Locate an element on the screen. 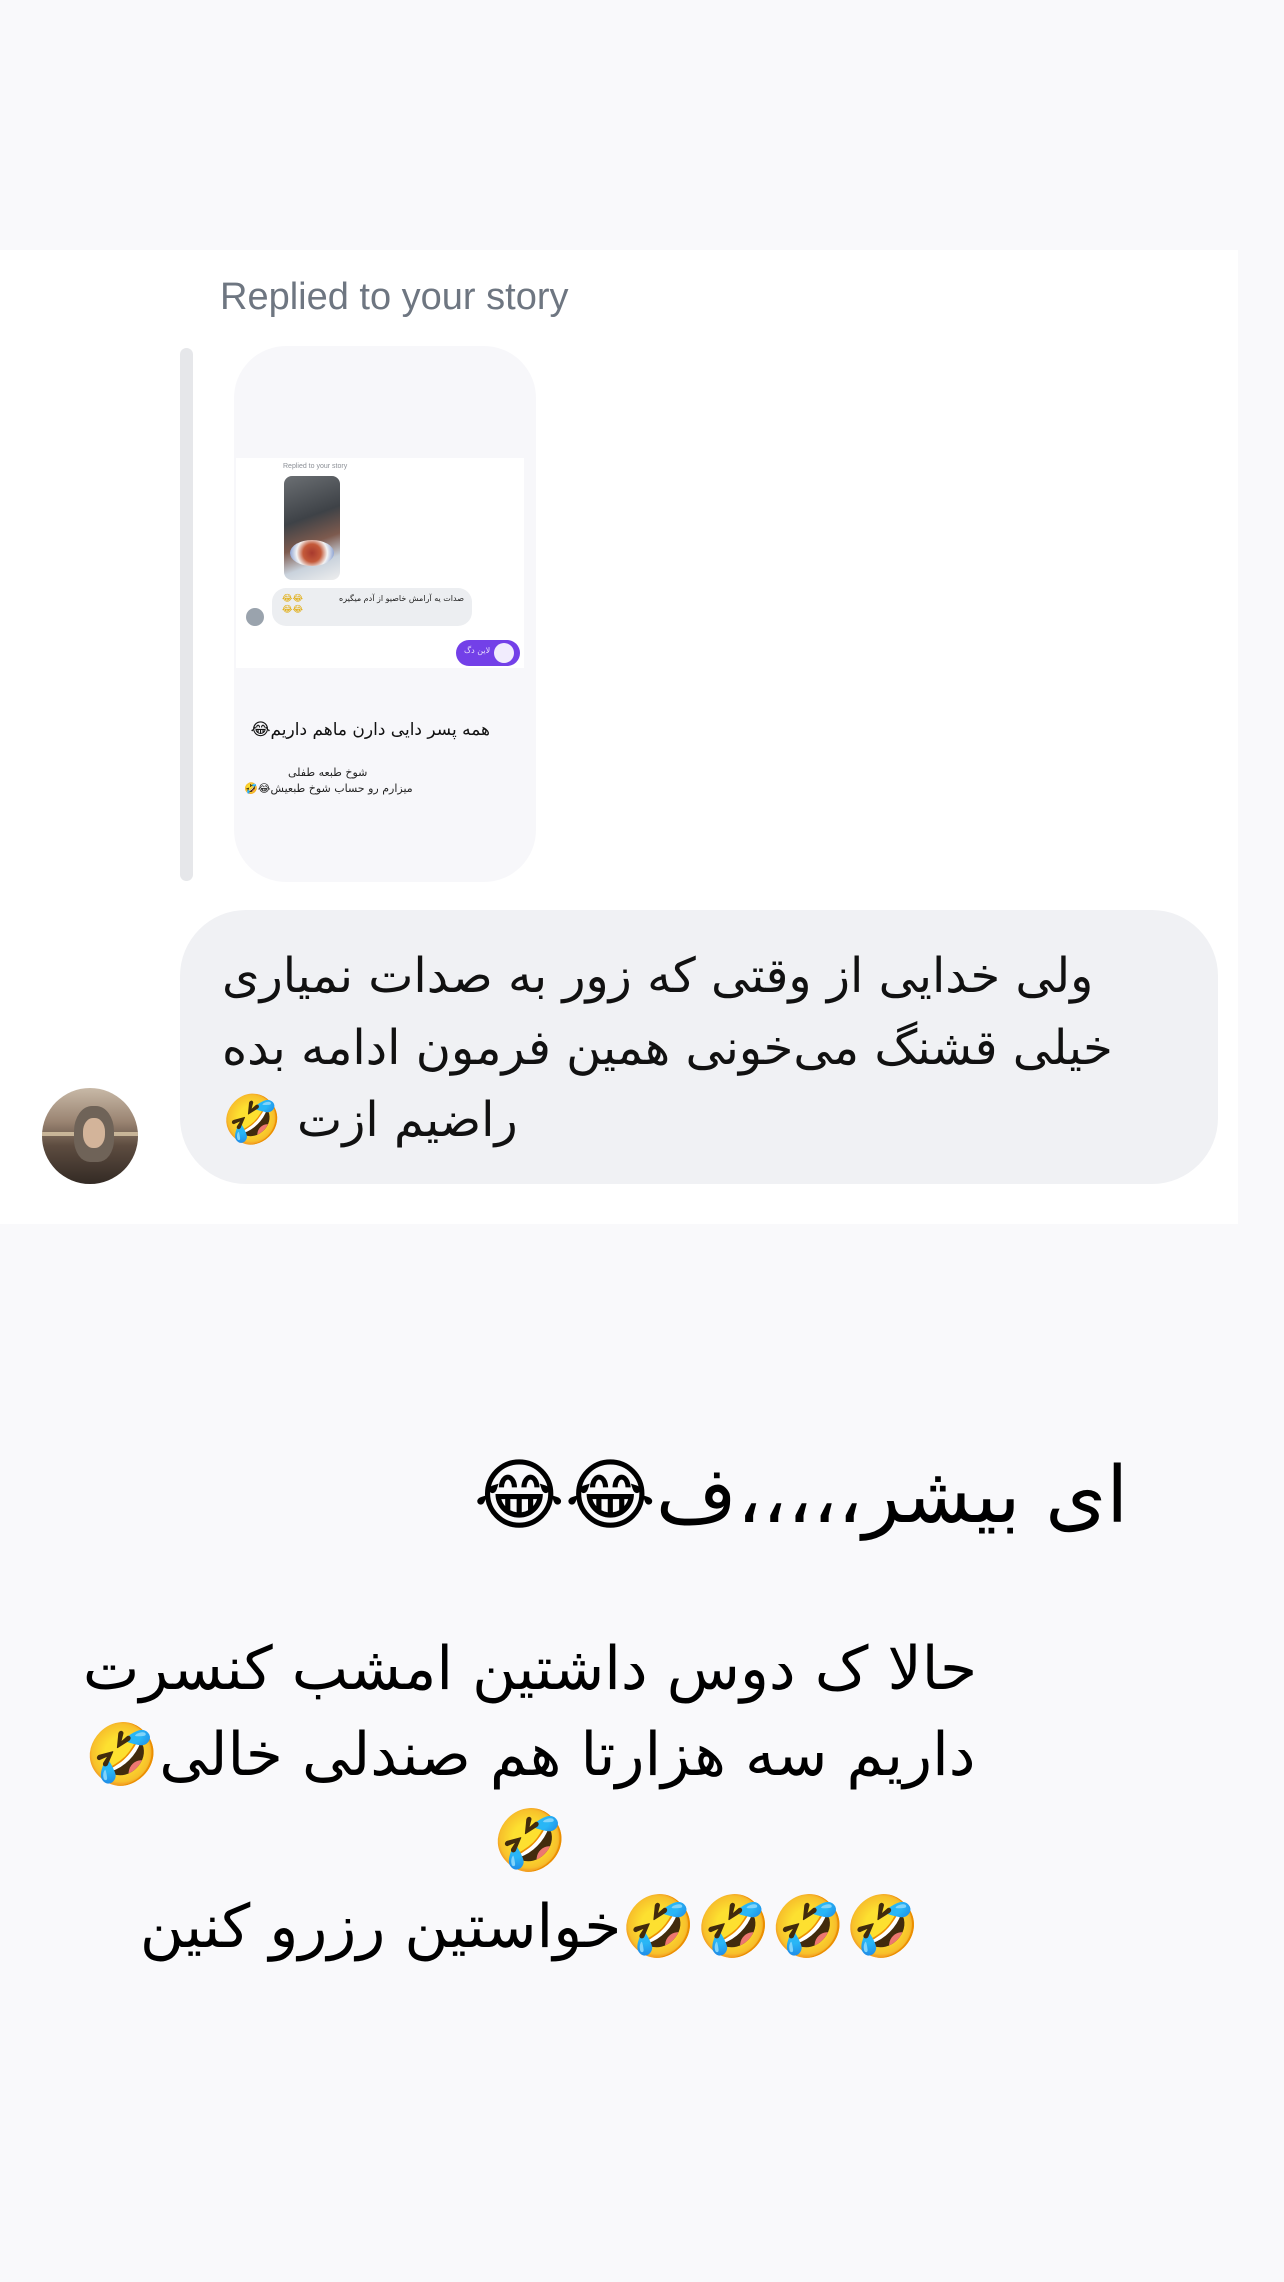  reply-caption: Replied to your story is located at coordinates (394, 297).